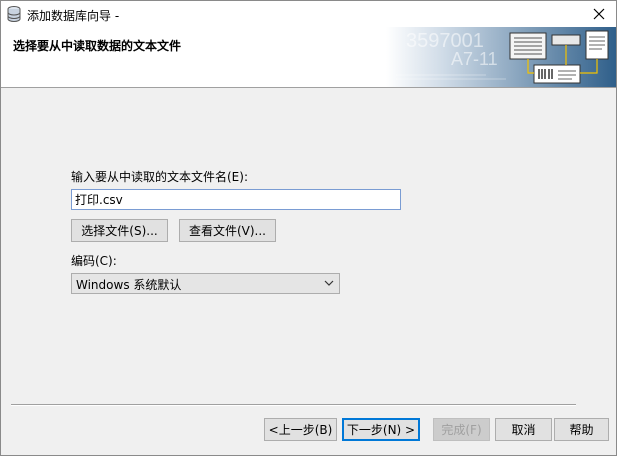  Describe the element at coordinates (474, 59) in the screenshot. I see `banner-number-2: A7-11` at that location.